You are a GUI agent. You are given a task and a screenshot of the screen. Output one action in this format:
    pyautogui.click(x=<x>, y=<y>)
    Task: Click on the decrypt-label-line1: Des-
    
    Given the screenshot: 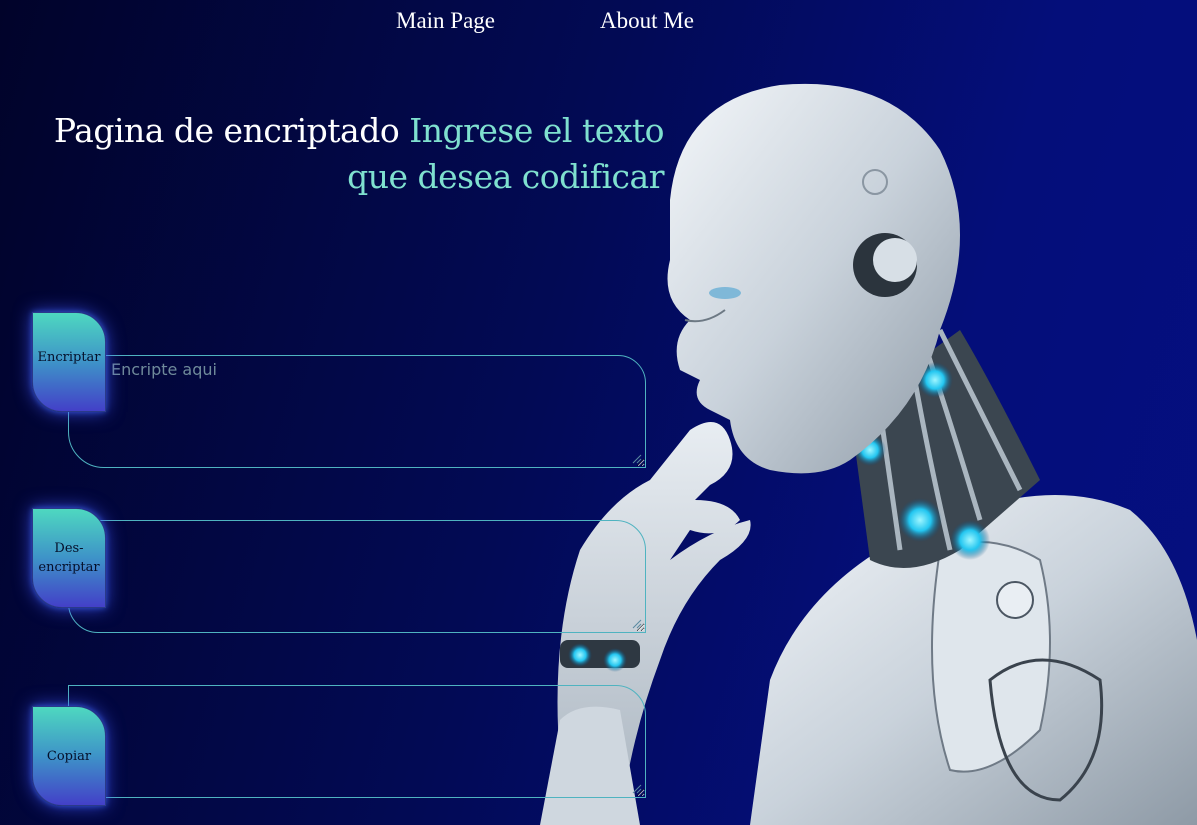 What is the action you would take?
    pyautogui.click(x=69, y=548)
    